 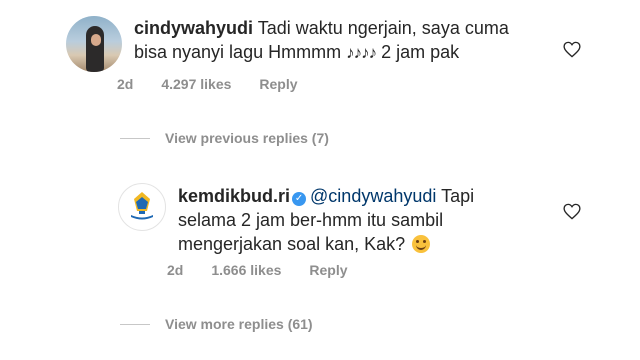 What do you see at coordinates (196, 84) in the screenshot?
I see `likes-count: 4.297 likes` at bounding box center [196, 84].